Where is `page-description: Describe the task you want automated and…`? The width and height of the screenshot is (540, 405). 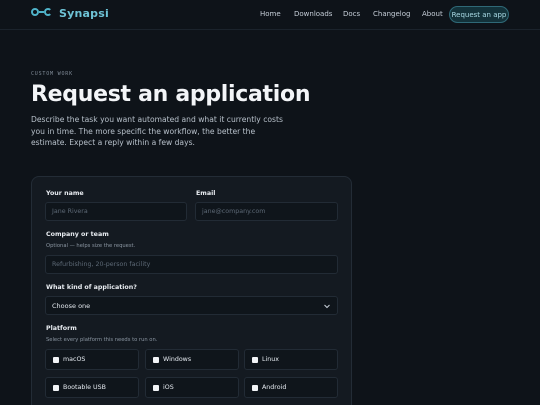
page-description: Describe the task you want automated and… is located at coordinates (157, 131).